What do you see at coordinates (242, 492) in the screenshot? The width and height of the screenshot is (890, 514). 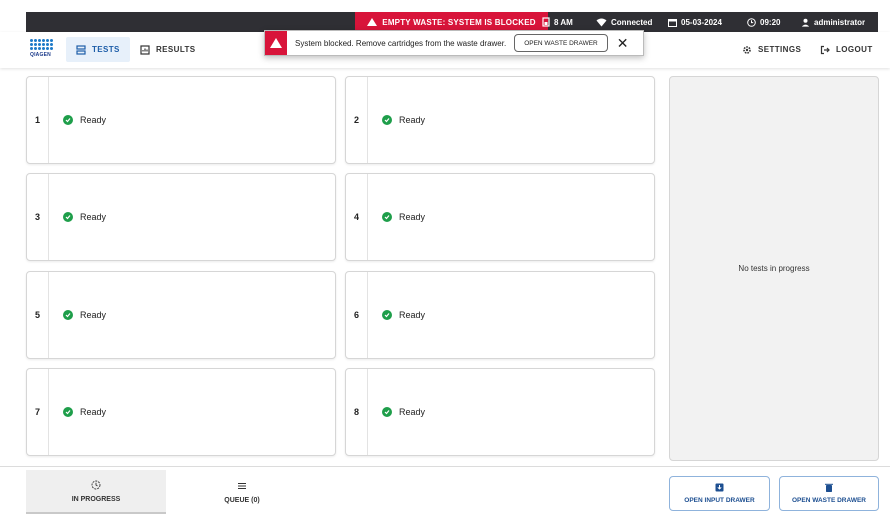 I see `tab-queue: QUEUE (0)` at bounding box center [242, 492].